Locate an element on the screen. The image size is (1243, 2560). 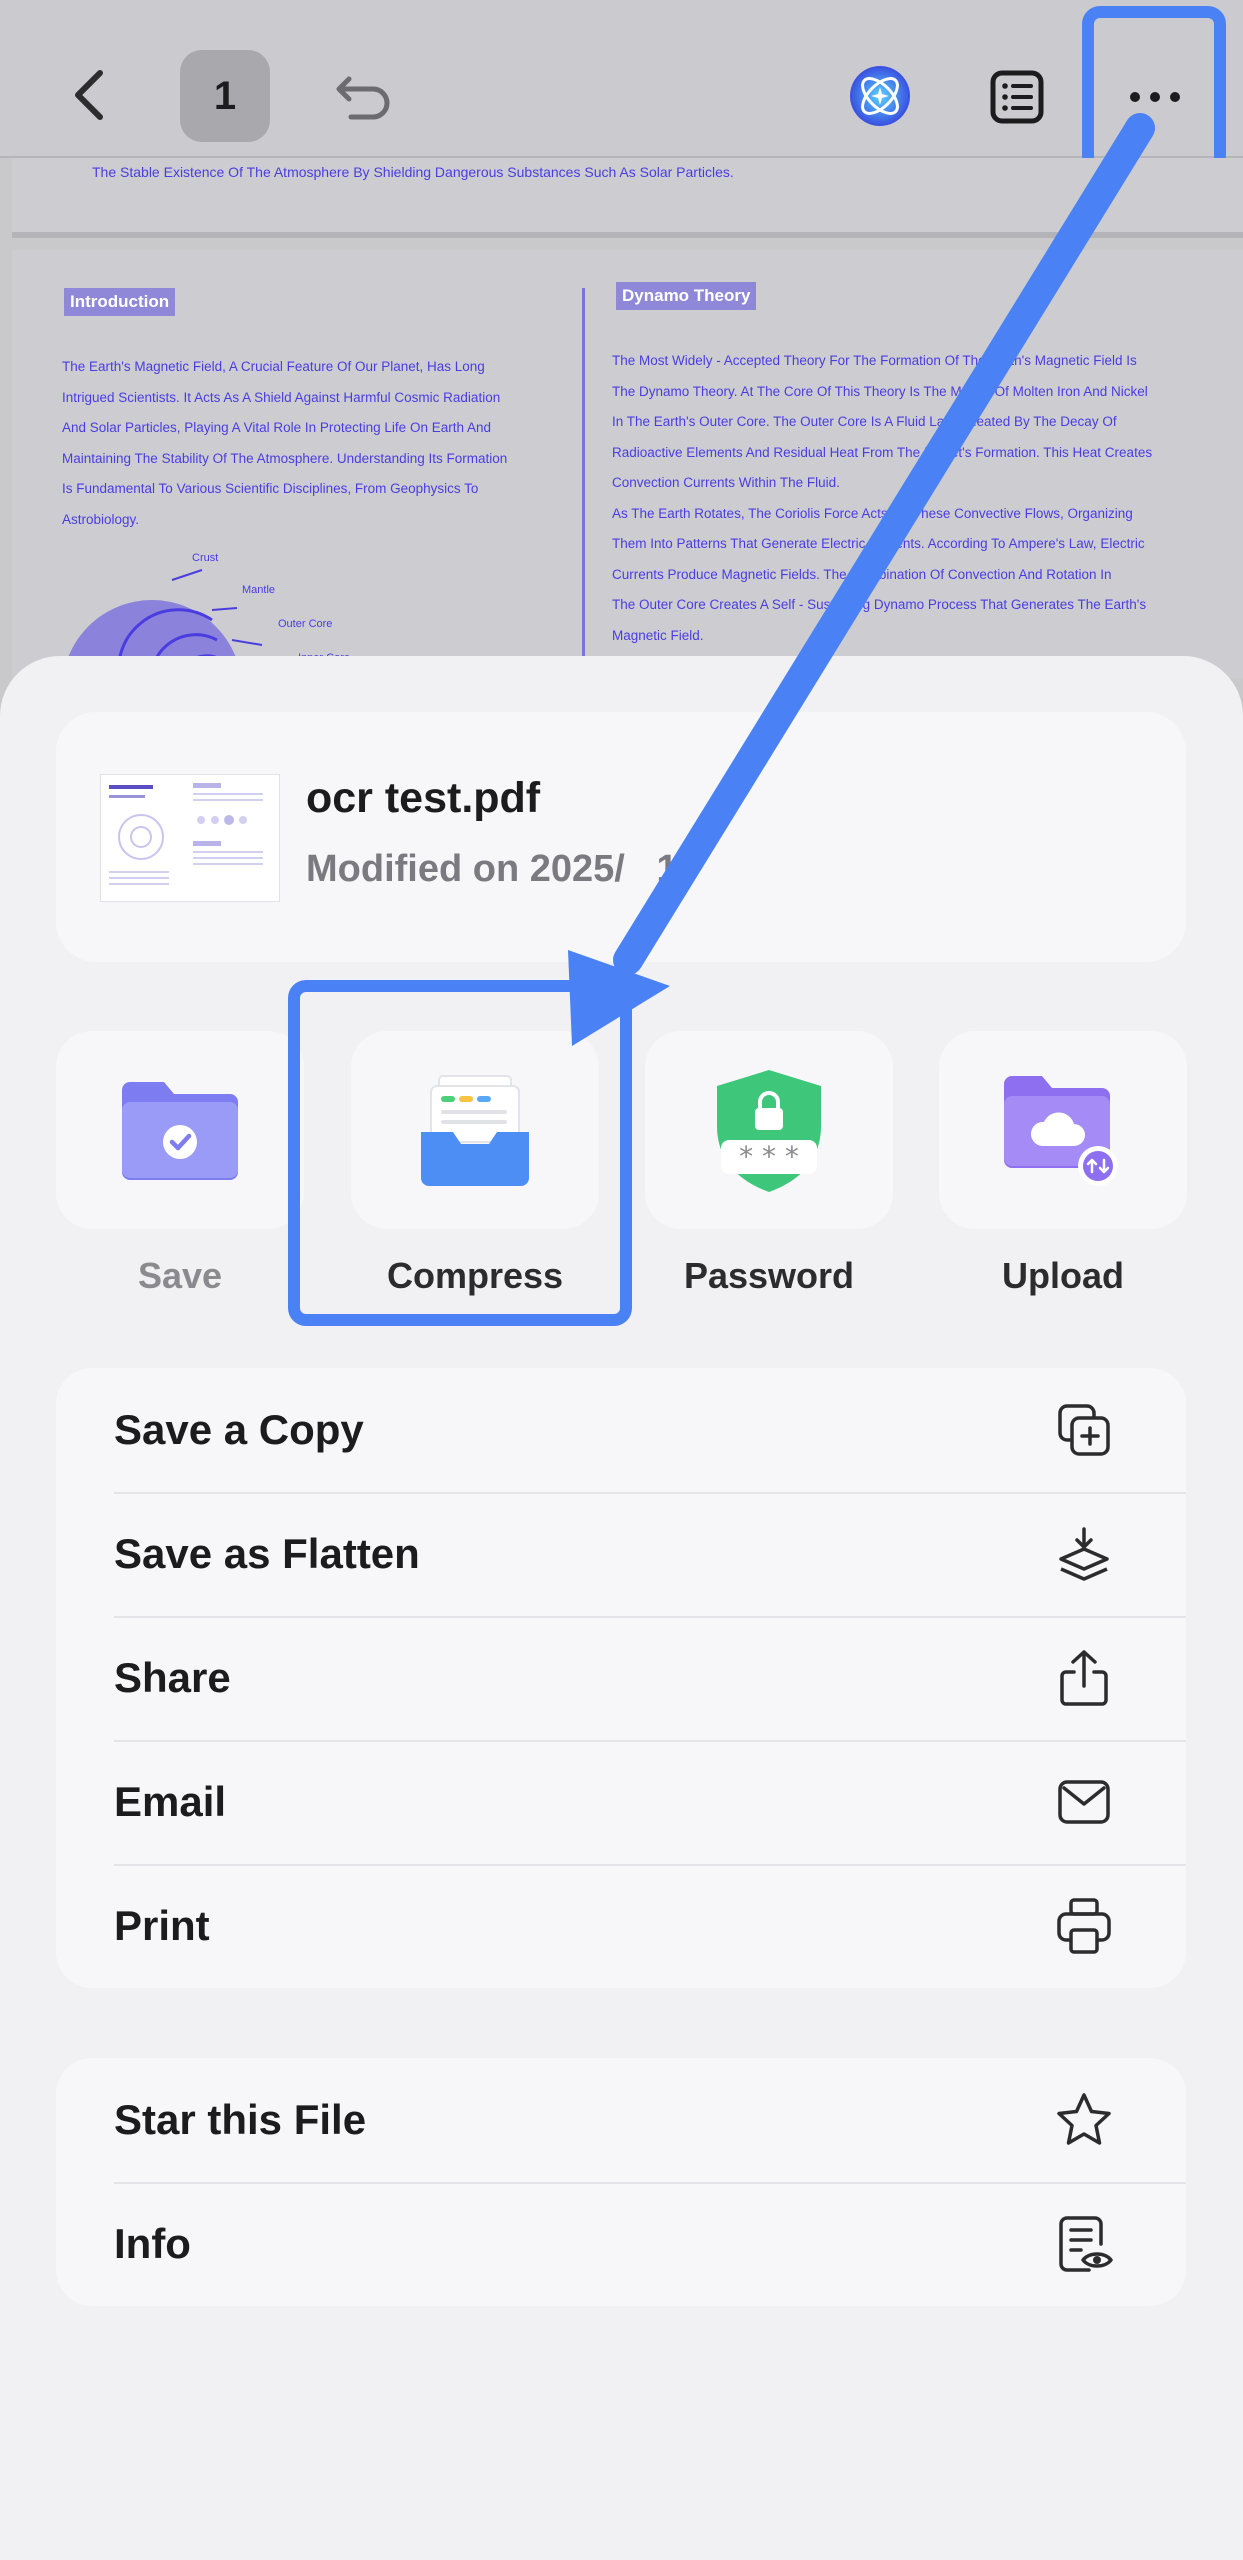
info-item: Info is located at coordinates (621, 2244).